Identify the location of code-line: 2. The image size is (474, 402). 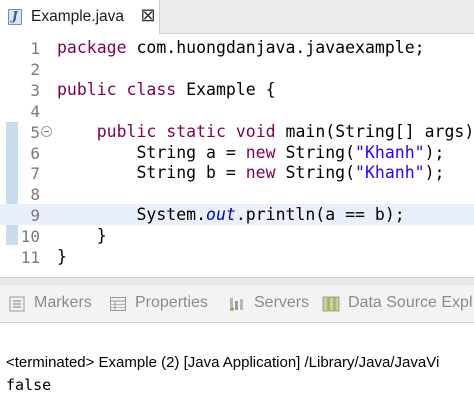
(237, 68).